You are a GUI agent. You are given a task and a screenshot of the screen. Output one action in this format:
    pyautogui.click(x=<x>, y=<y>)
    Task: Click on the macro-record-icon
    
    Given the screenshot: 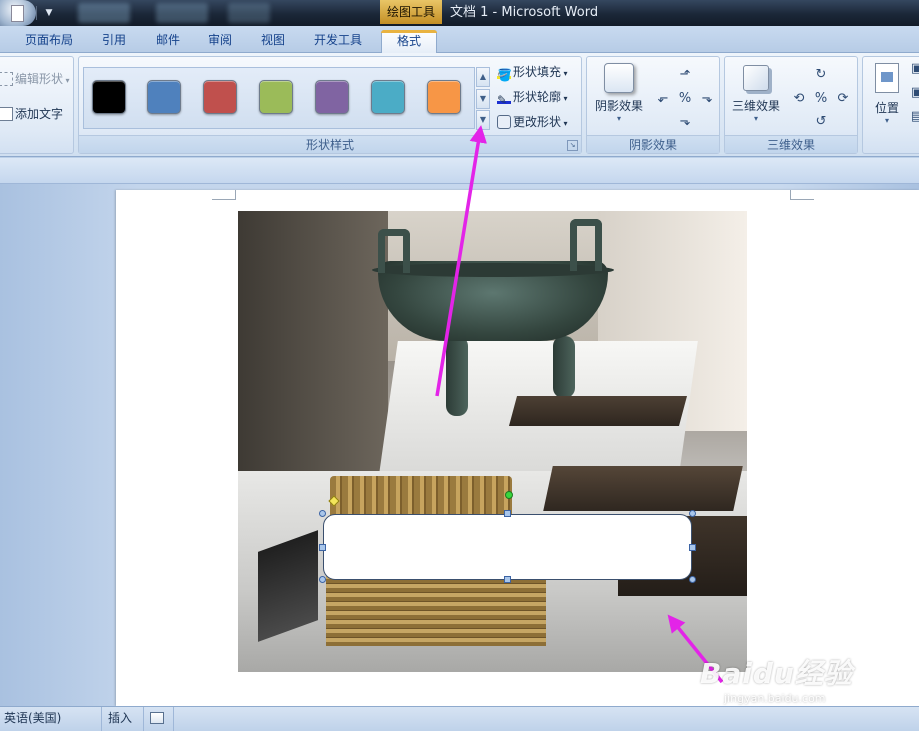 What is the action you would take?
    pyautogui.click(x=160, y=719)
    